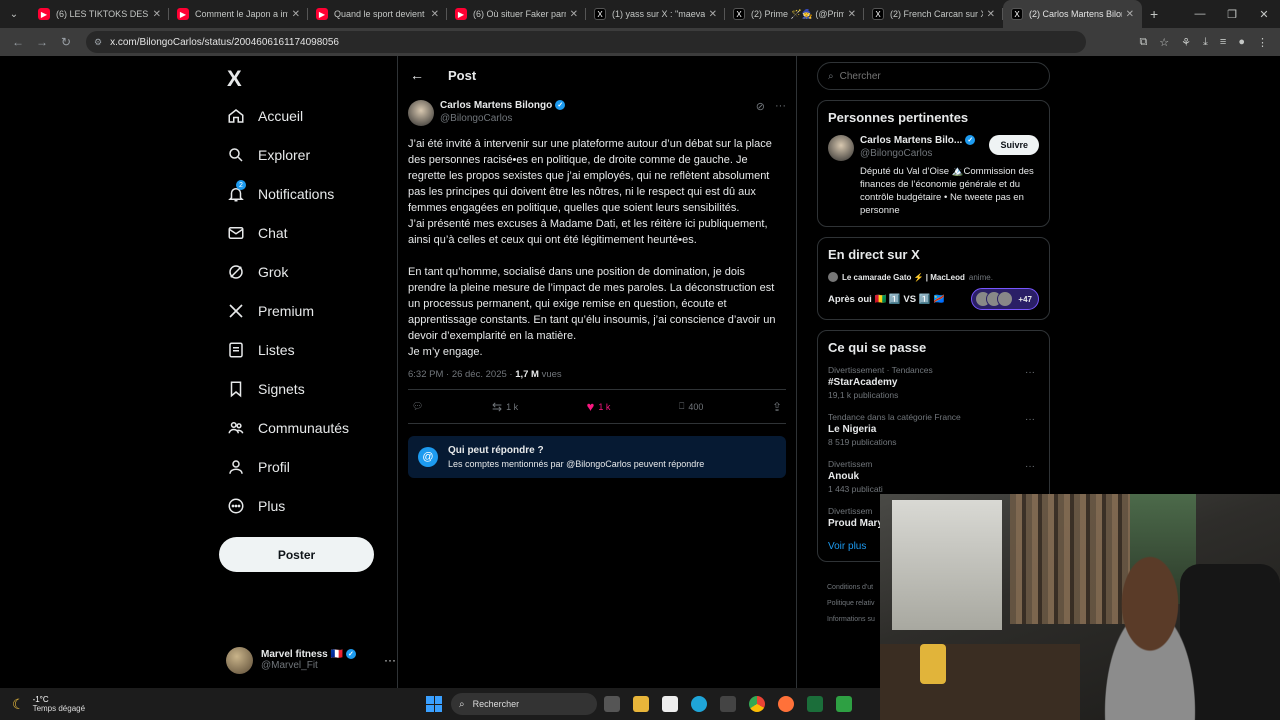 The image size is (1280, 720). I want to click on site-info-icon: ⚙, so click(98, 42).